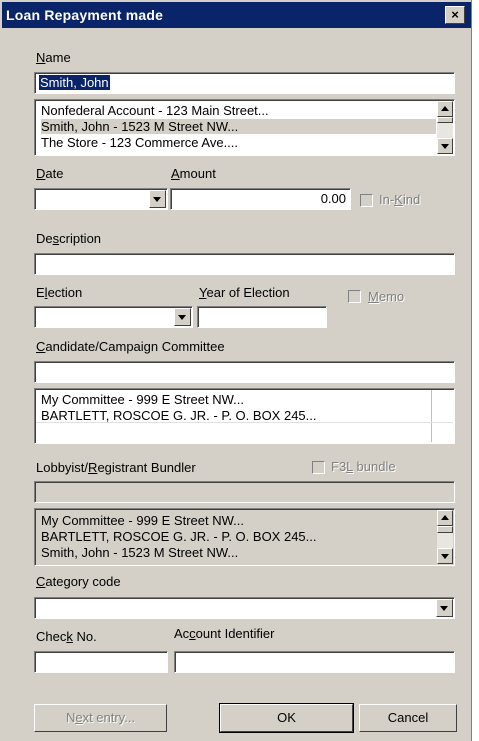 The width and height of the screenshot is (479, 741). Describe the element at coordinates (101, 199) in the screenshot. I see `date-field` at that location.